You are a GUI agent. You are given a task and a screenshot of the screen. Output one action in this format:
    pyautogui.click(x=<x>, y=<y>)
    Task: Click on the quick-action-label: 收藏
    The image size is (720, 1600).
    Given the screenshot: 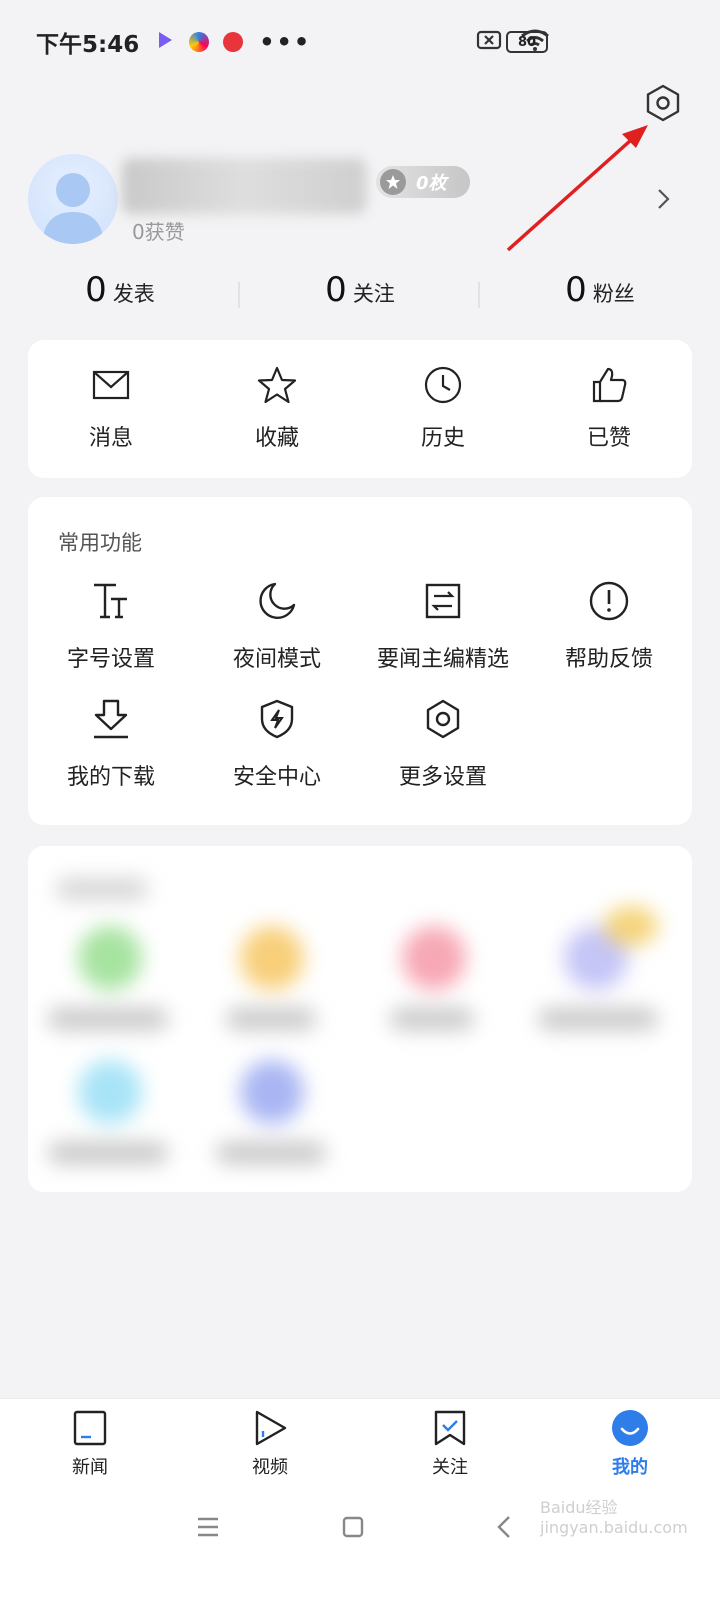 What is the action you would take?
    pyautogui.click(x=276, y=438)
    